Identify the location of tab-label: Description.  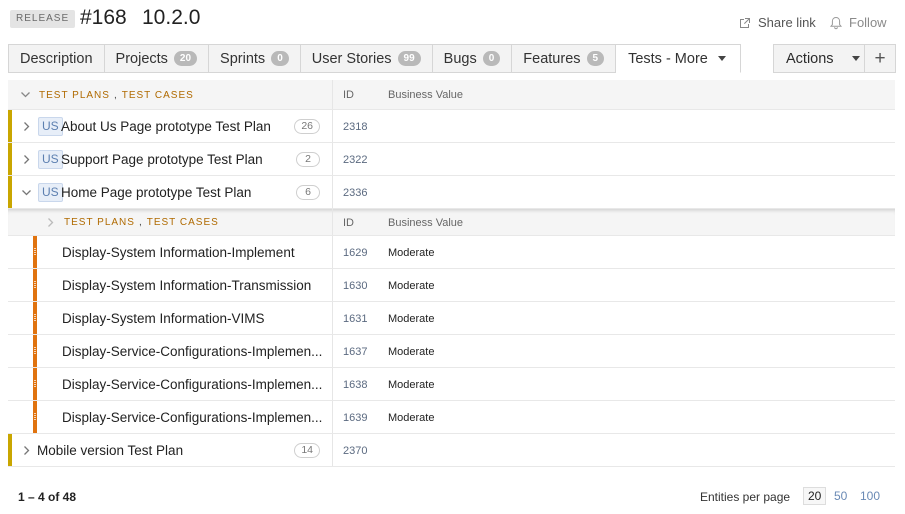
(56, 58).